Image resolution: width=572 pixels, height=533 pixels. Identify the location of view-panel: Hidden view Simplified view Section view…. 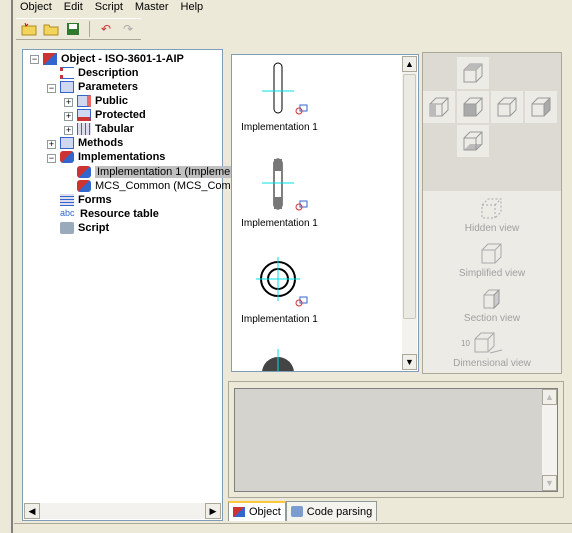
(492, 213).